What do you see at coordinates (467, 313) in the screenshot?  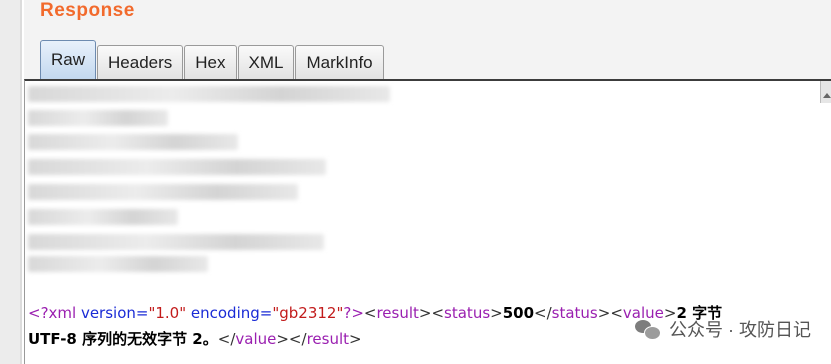 I see `tag-status: status` at bounding box center [467, 313].